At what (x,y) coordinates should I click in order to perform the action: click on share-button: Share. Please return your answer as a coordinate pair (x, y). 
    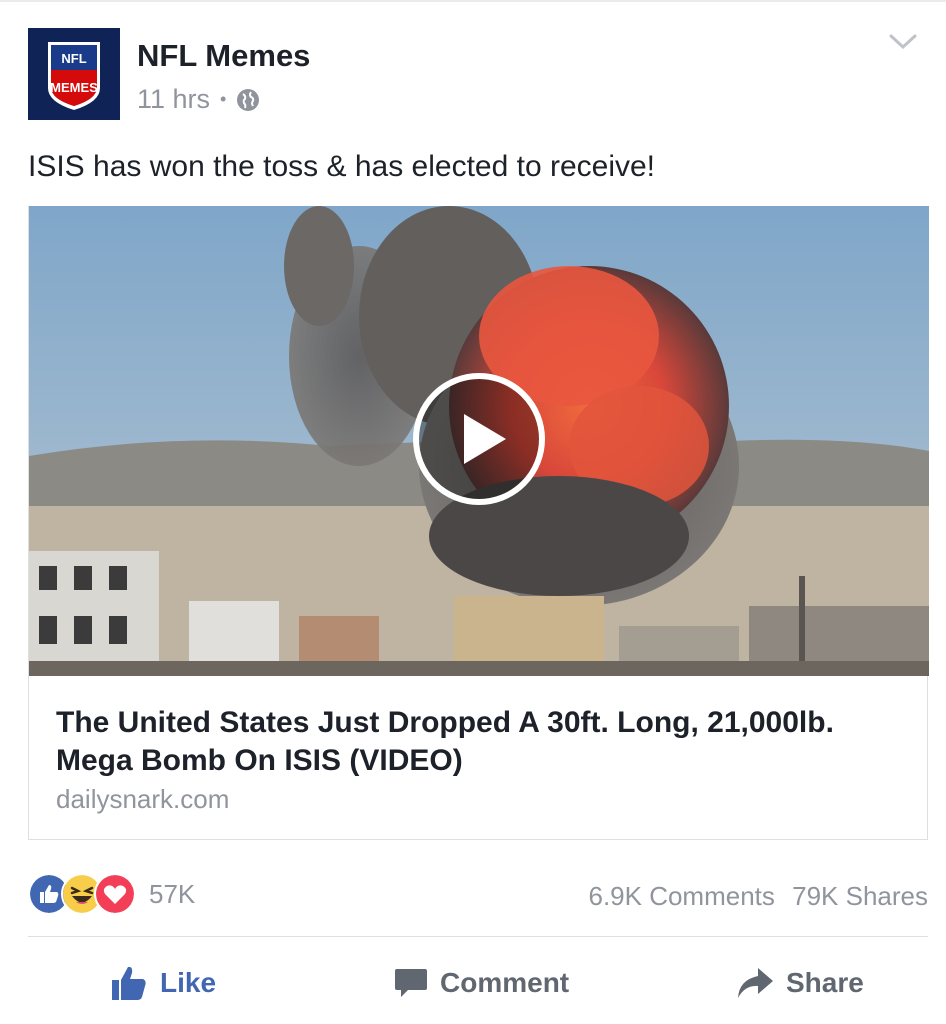
    Looking at the image, I should click on (800, 983).